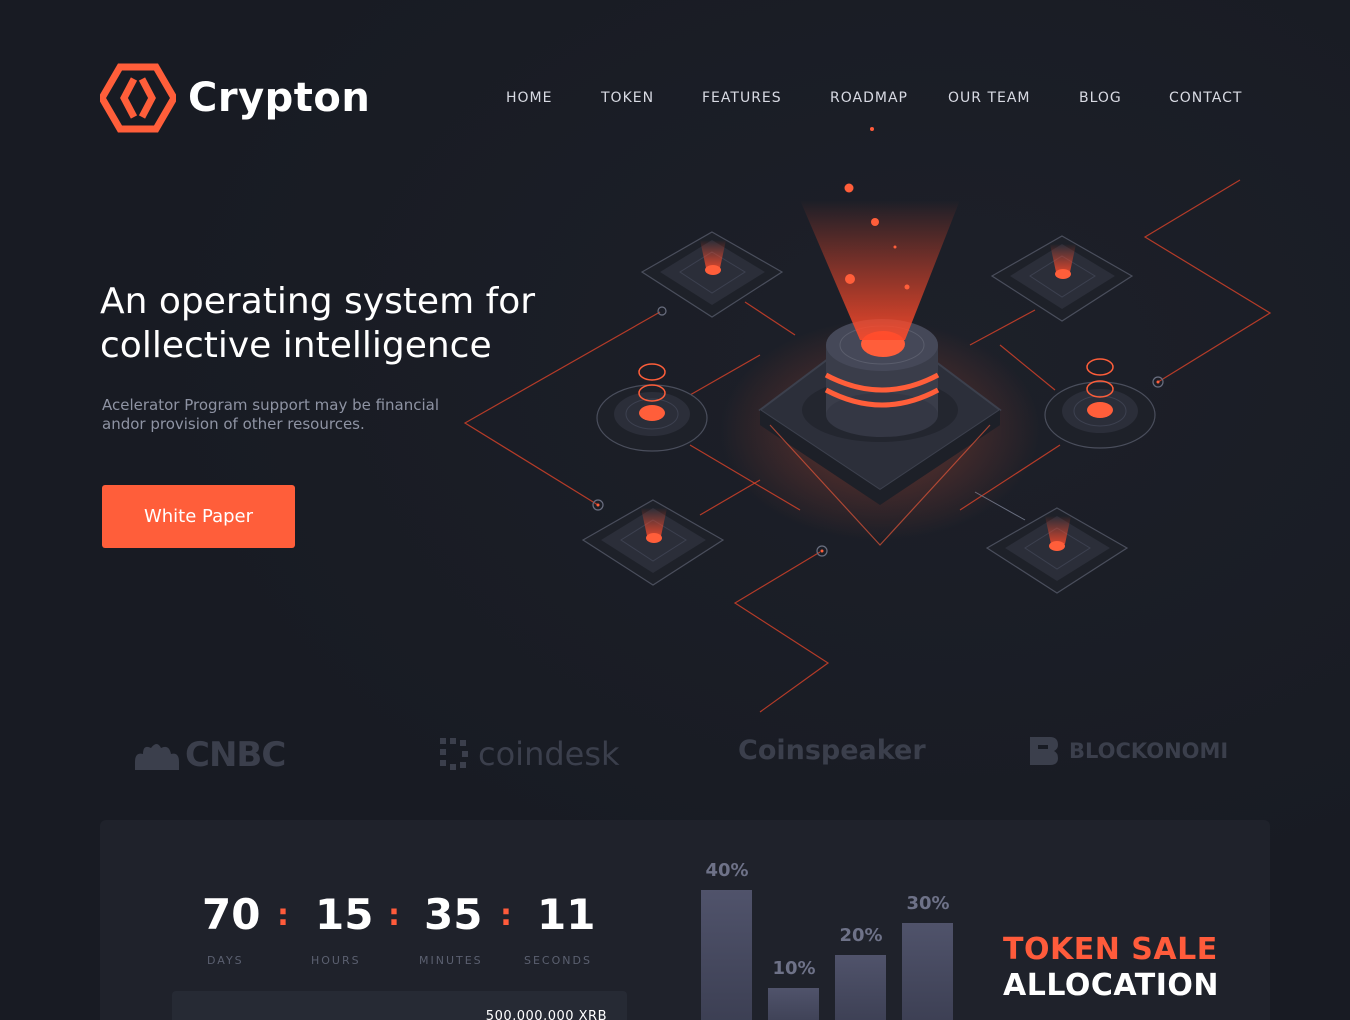  I want to click on token-supply-box: 500,000,000 XRB, so click(399, 1005).